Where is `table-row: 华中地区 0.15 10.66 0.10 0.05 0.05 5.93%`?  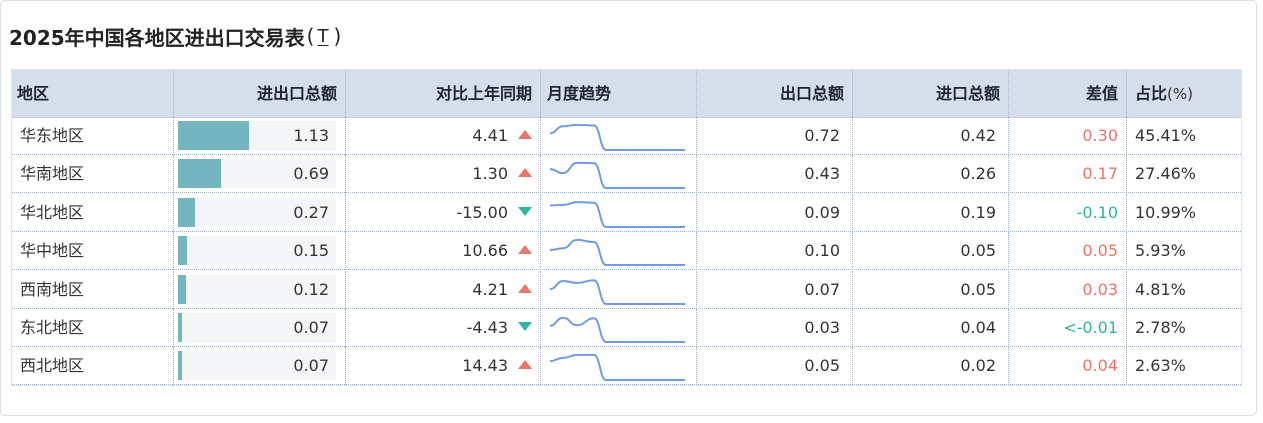 table-row: 华中地区 0.15 10.66 0.10 0.05 0.05 5.93% is located at coordinates (626, 251).